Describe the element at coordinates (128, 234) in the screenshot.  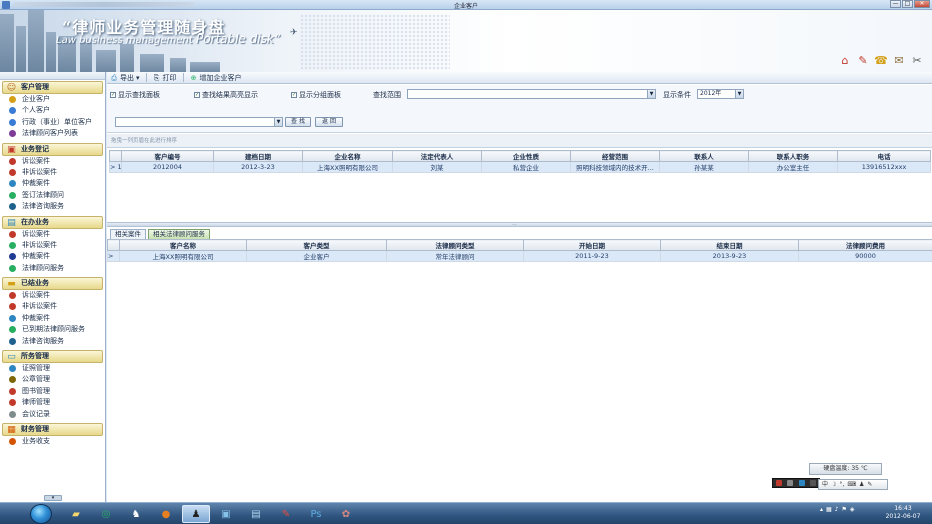
I see `tab-related-cases: 相关案件` at that location.